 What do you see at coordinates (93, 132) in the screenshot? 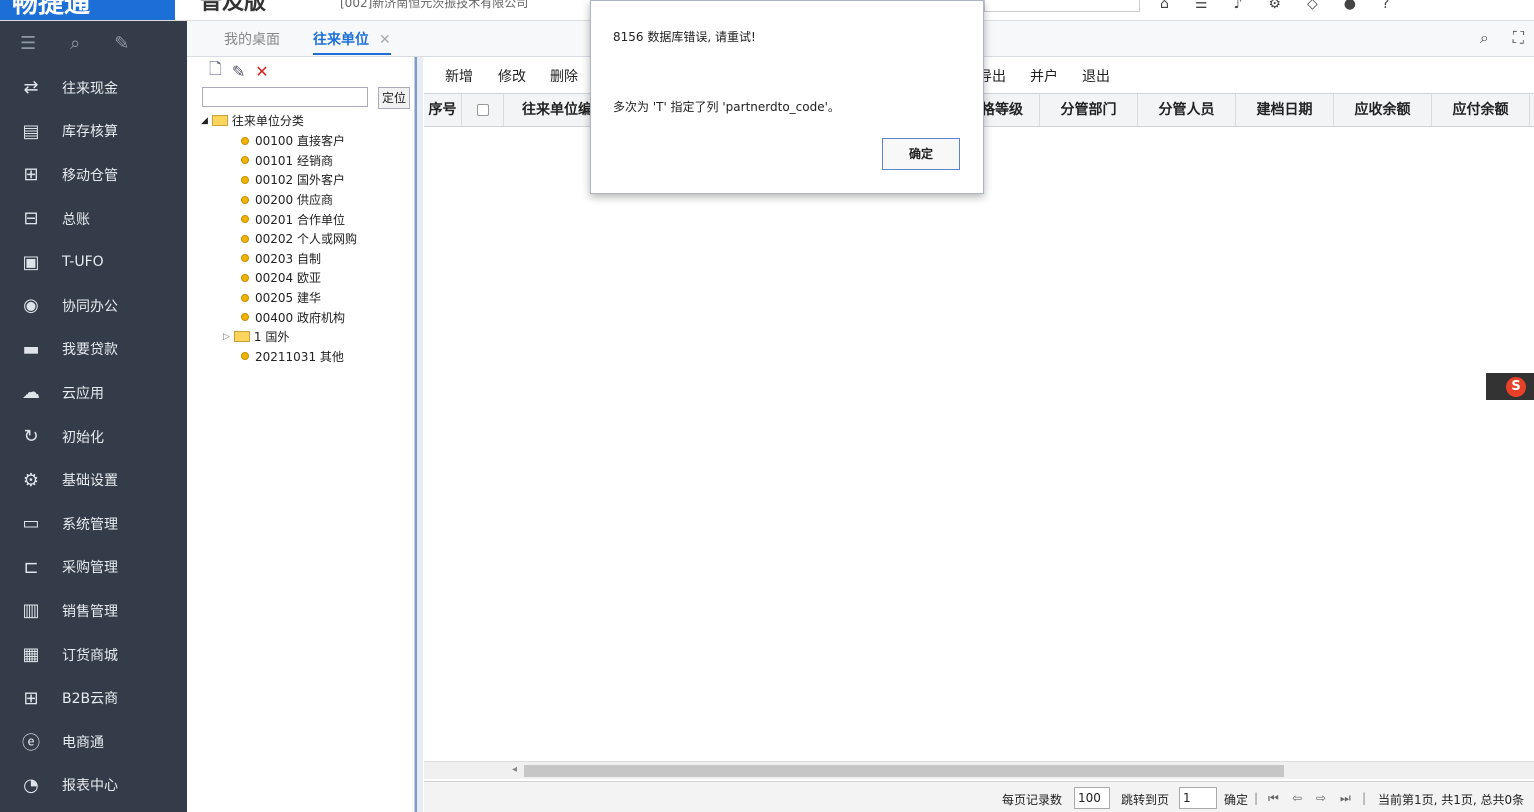
I see `sidebar-item: ▤ 库存核算` at bounding box center [93, 132].